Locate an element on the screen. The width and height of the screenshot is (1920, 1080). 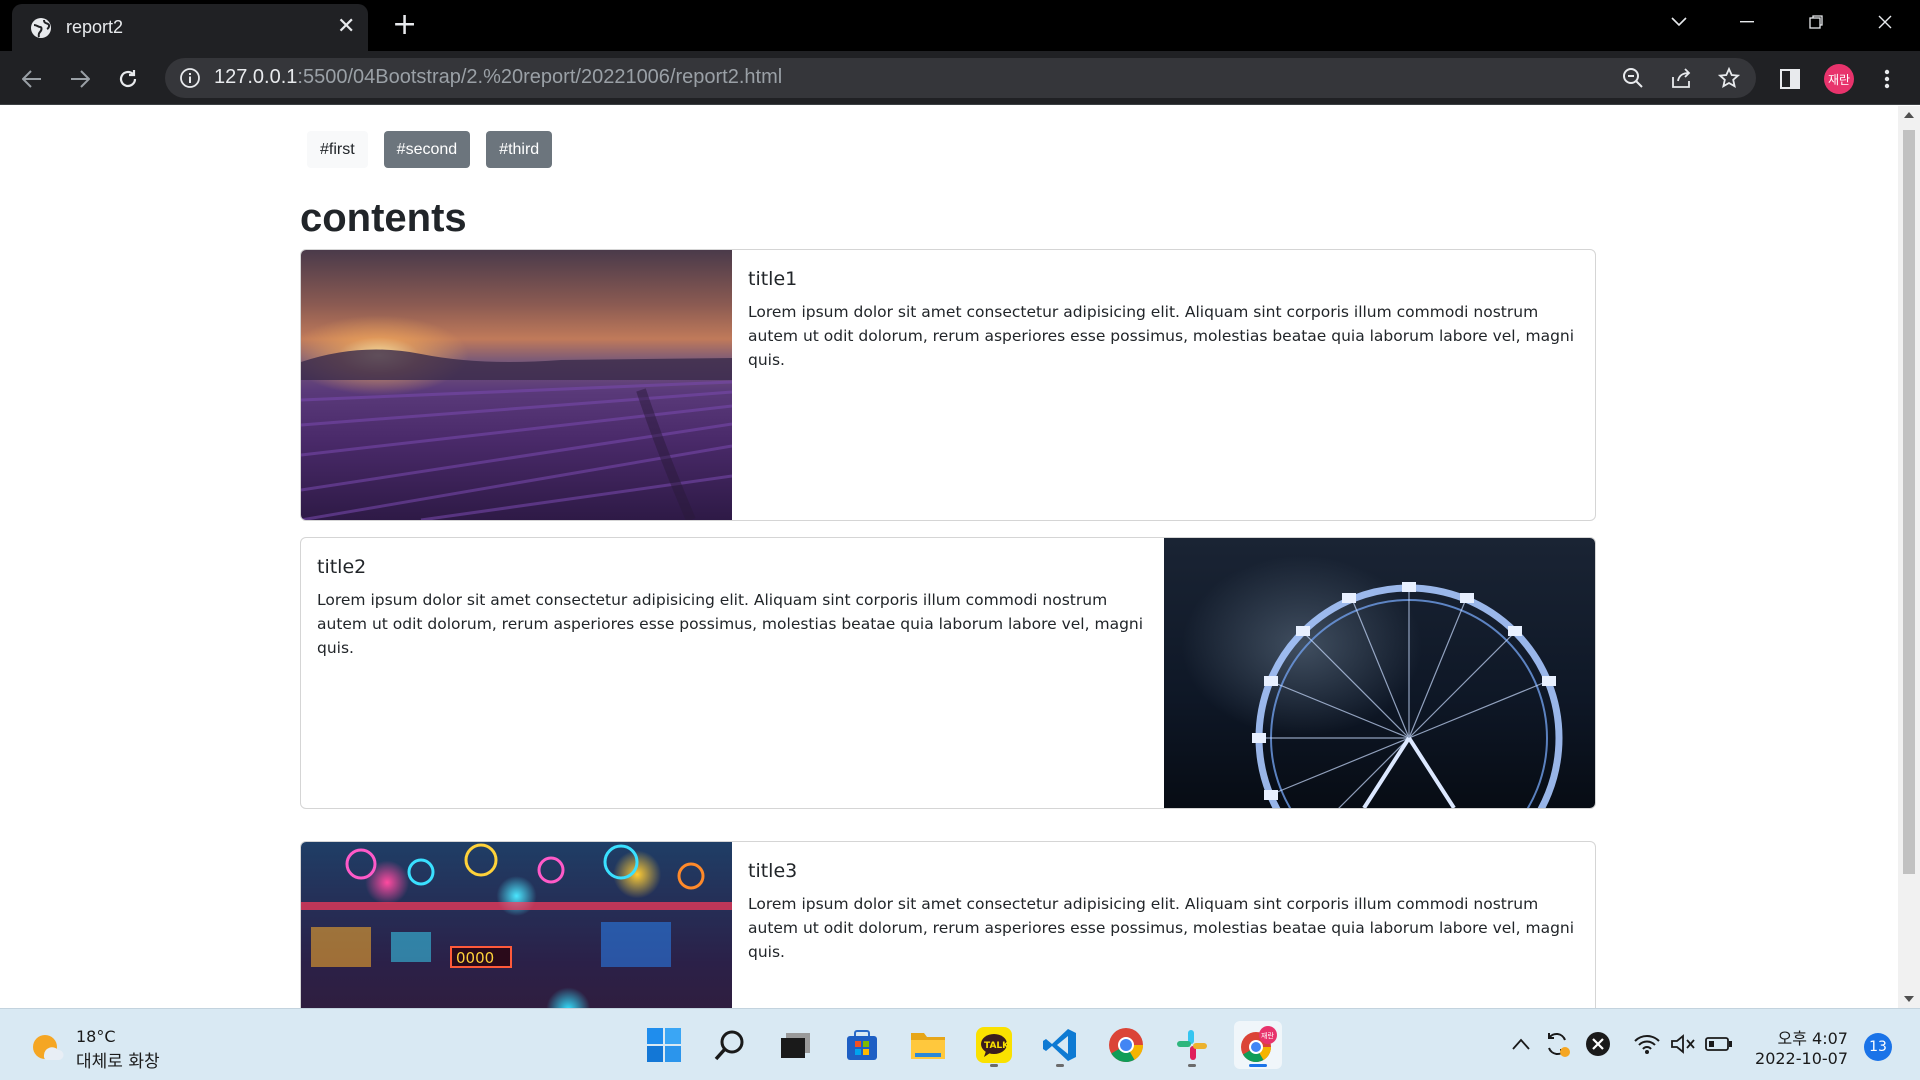
tab-title: report2 is located at coordinates (95, 27).